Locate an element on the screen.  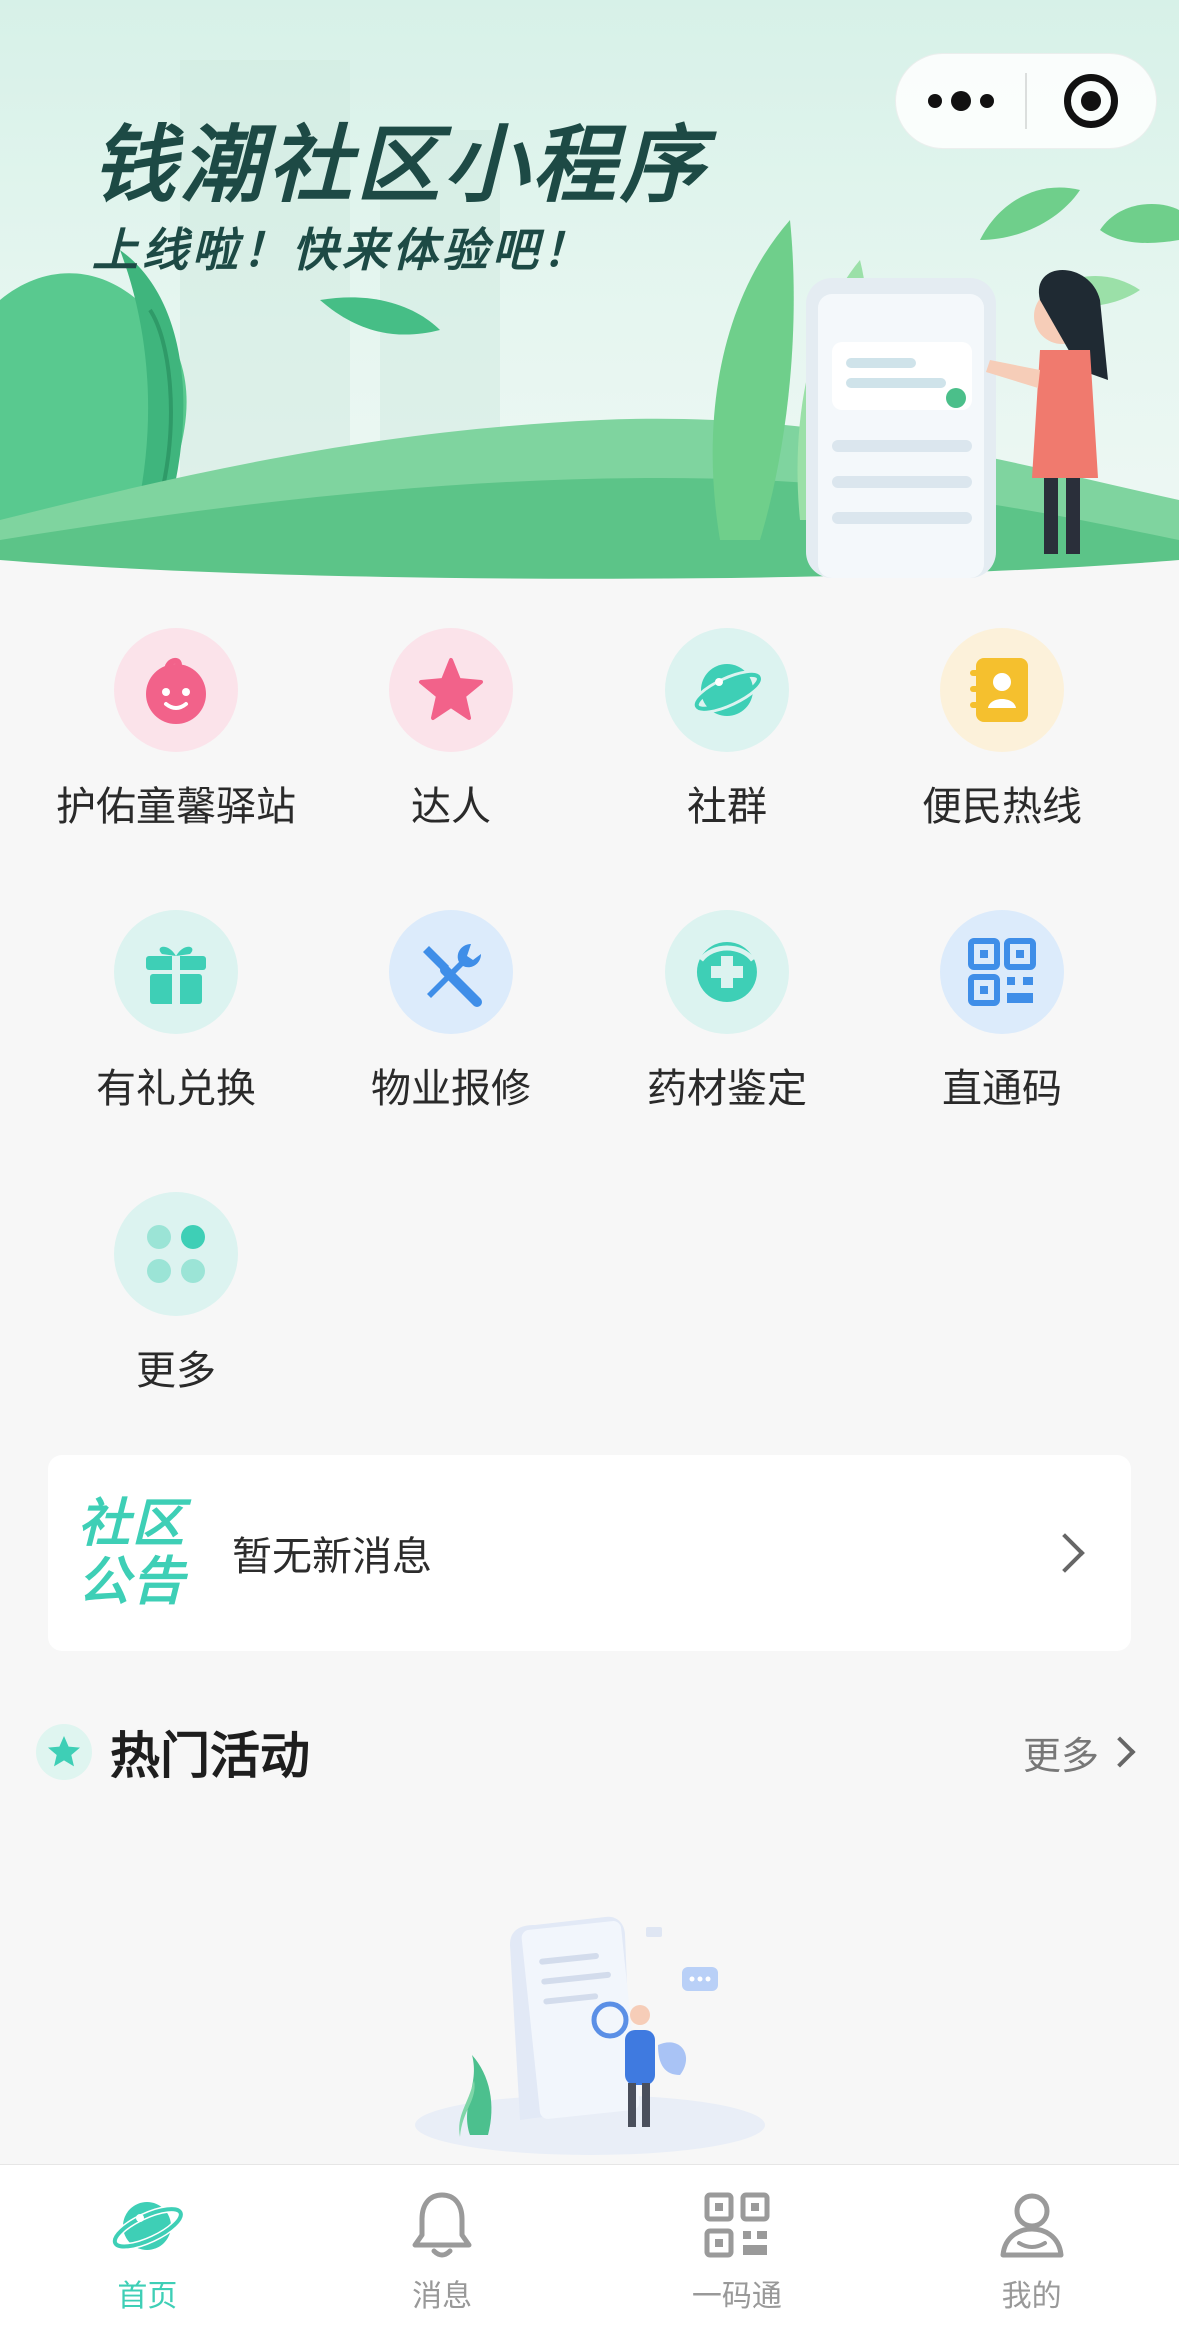
grid-item-repair: 物业报修 is located at coordinates (451, 1012).